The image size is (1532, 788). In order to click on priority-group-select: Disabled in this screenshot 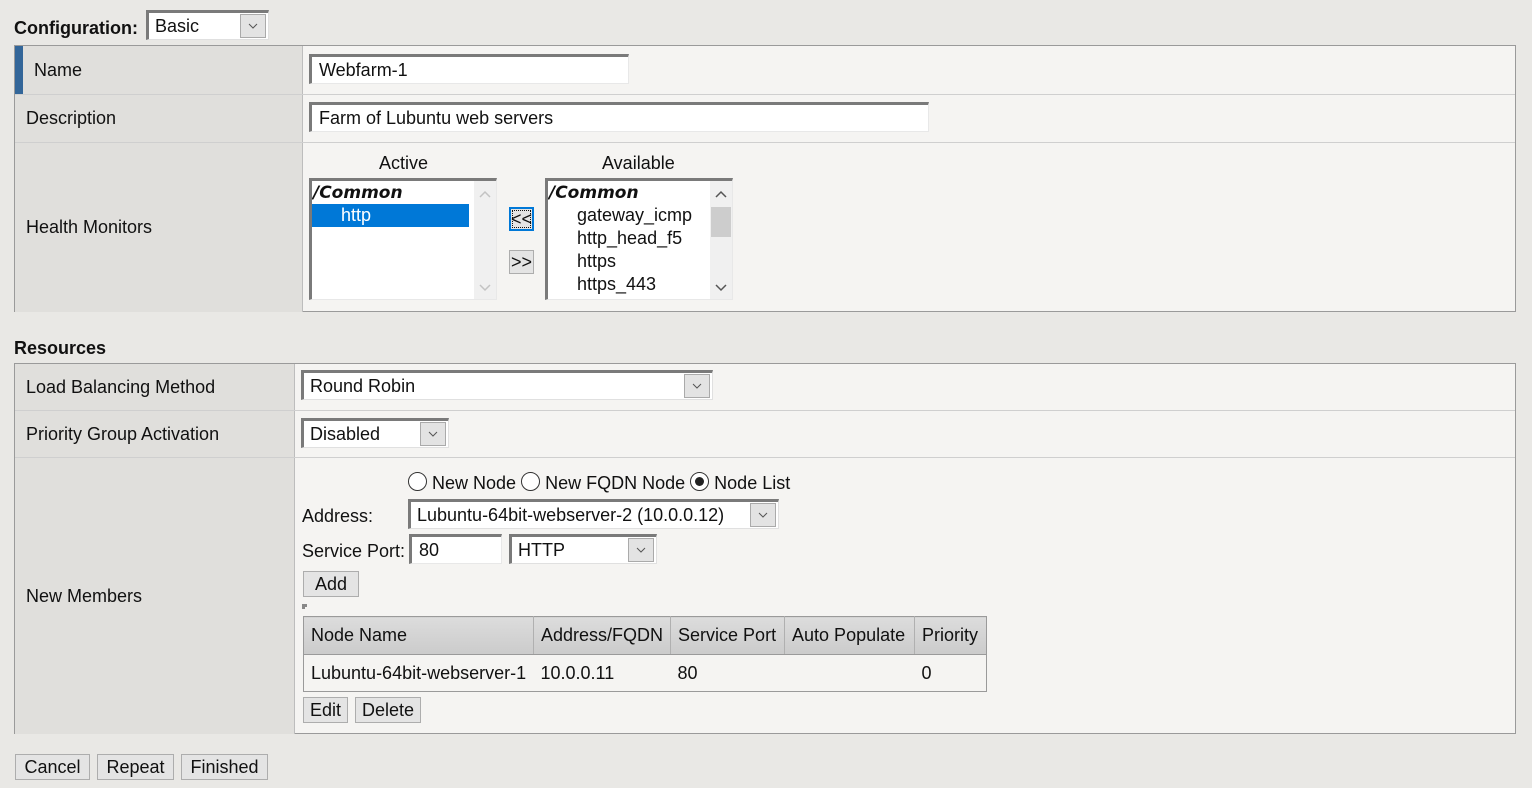, I will do `click(375, 433)`.